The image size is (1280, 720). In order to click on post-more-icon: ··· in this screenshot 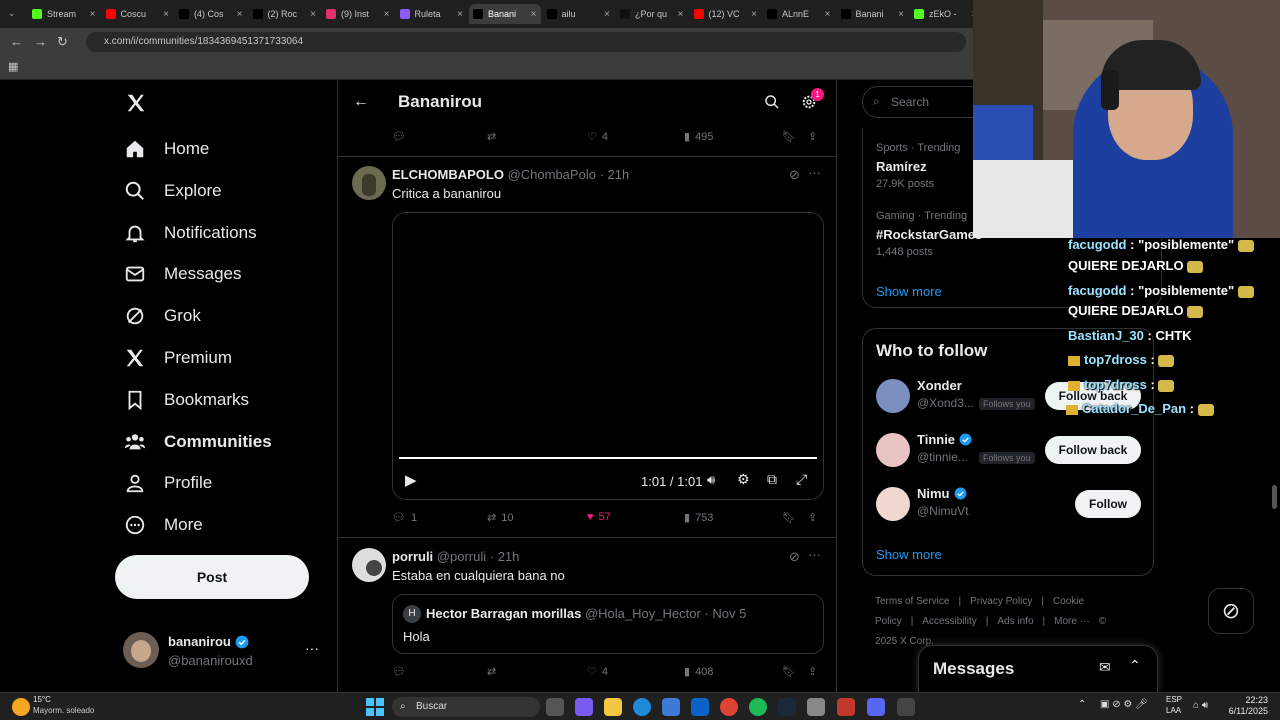, I will do `click(814, 554)`.